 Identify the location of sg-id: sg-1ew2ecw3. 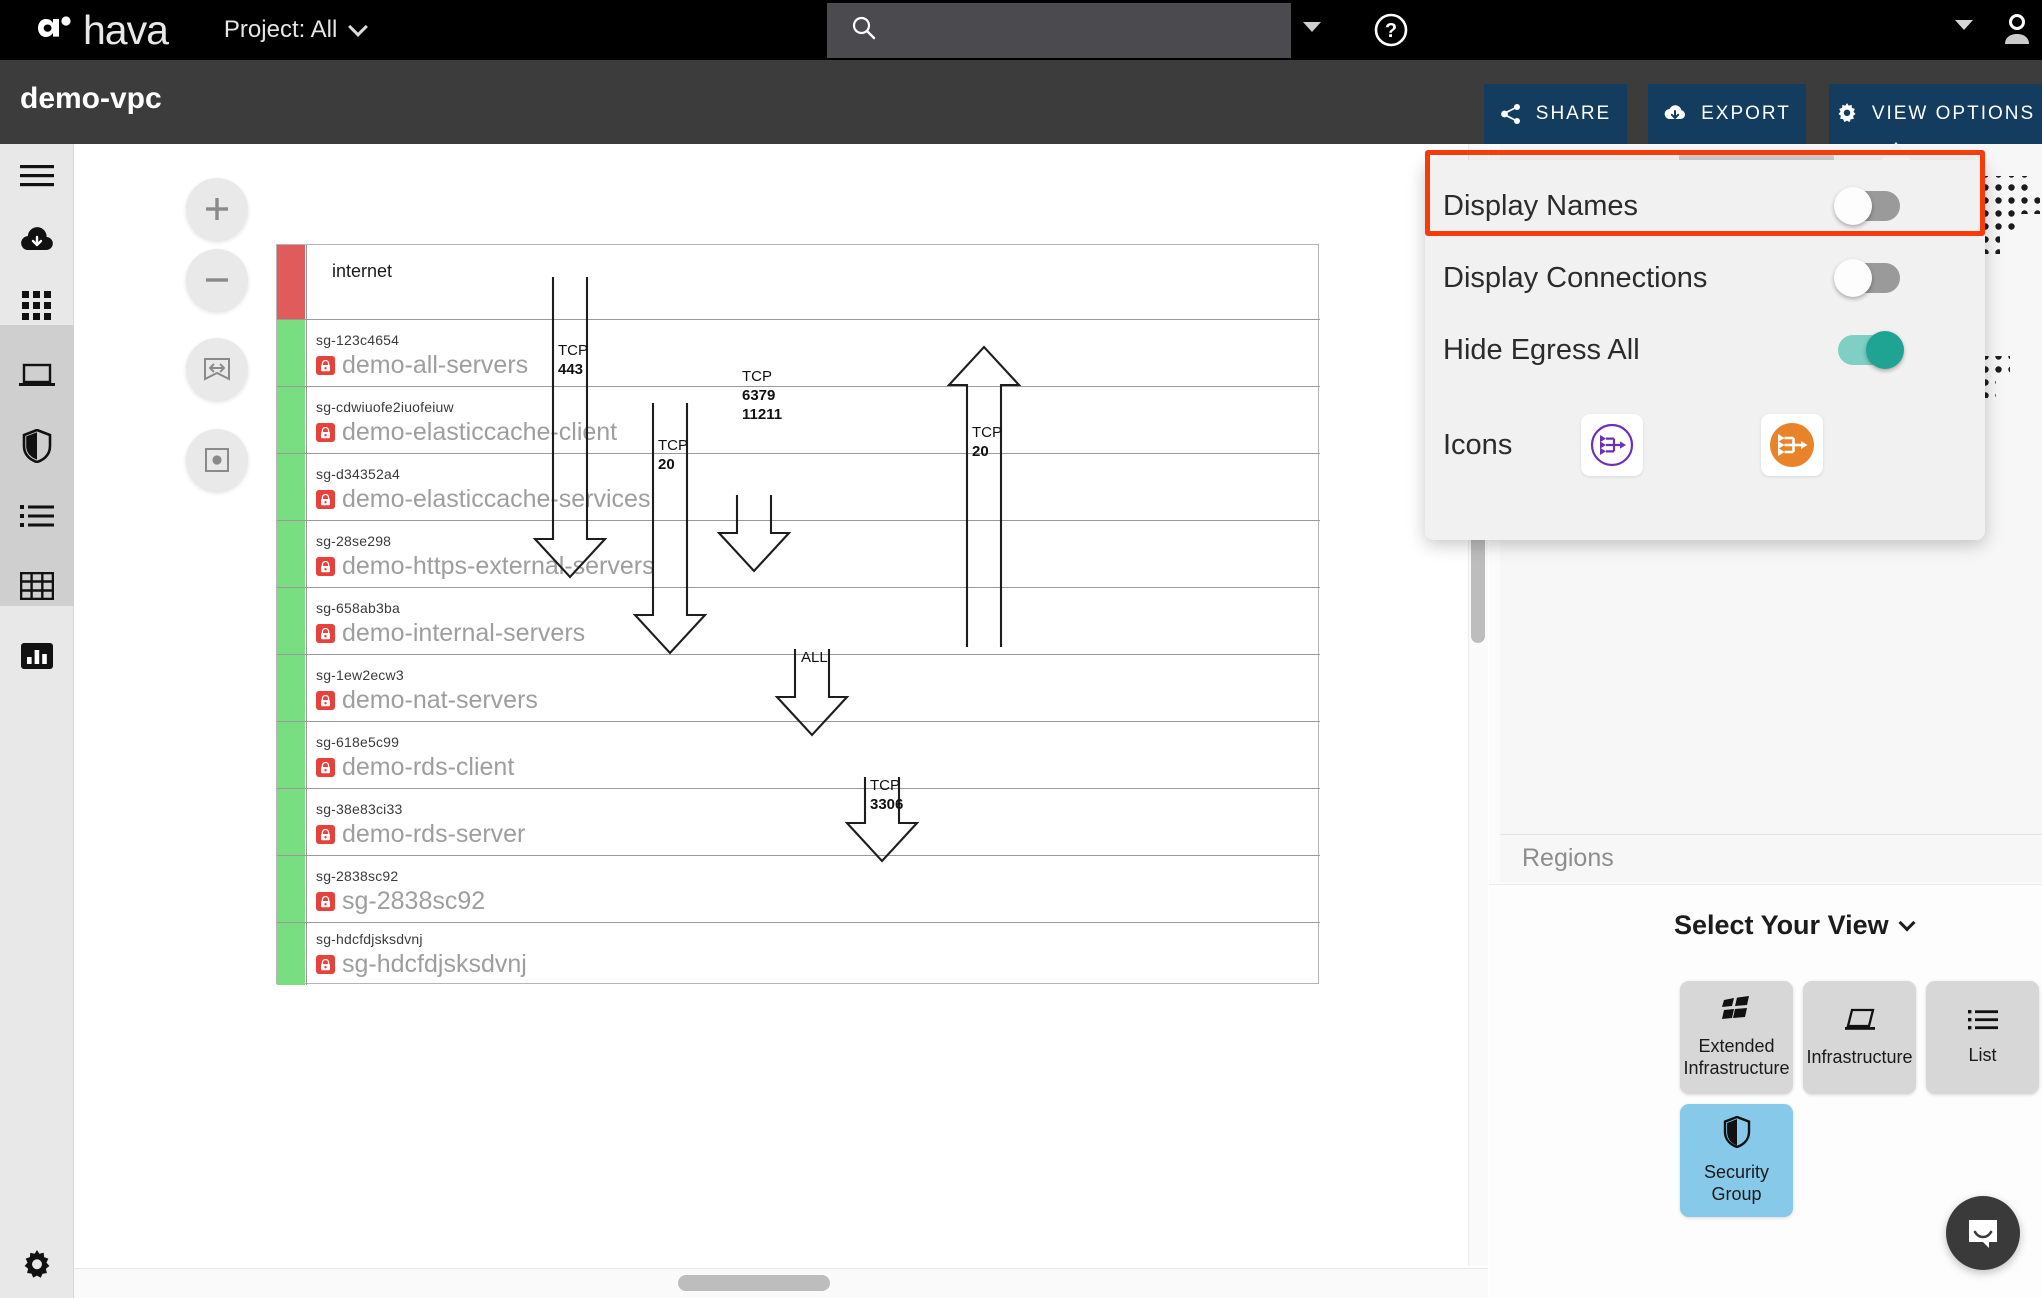
(360, 675).